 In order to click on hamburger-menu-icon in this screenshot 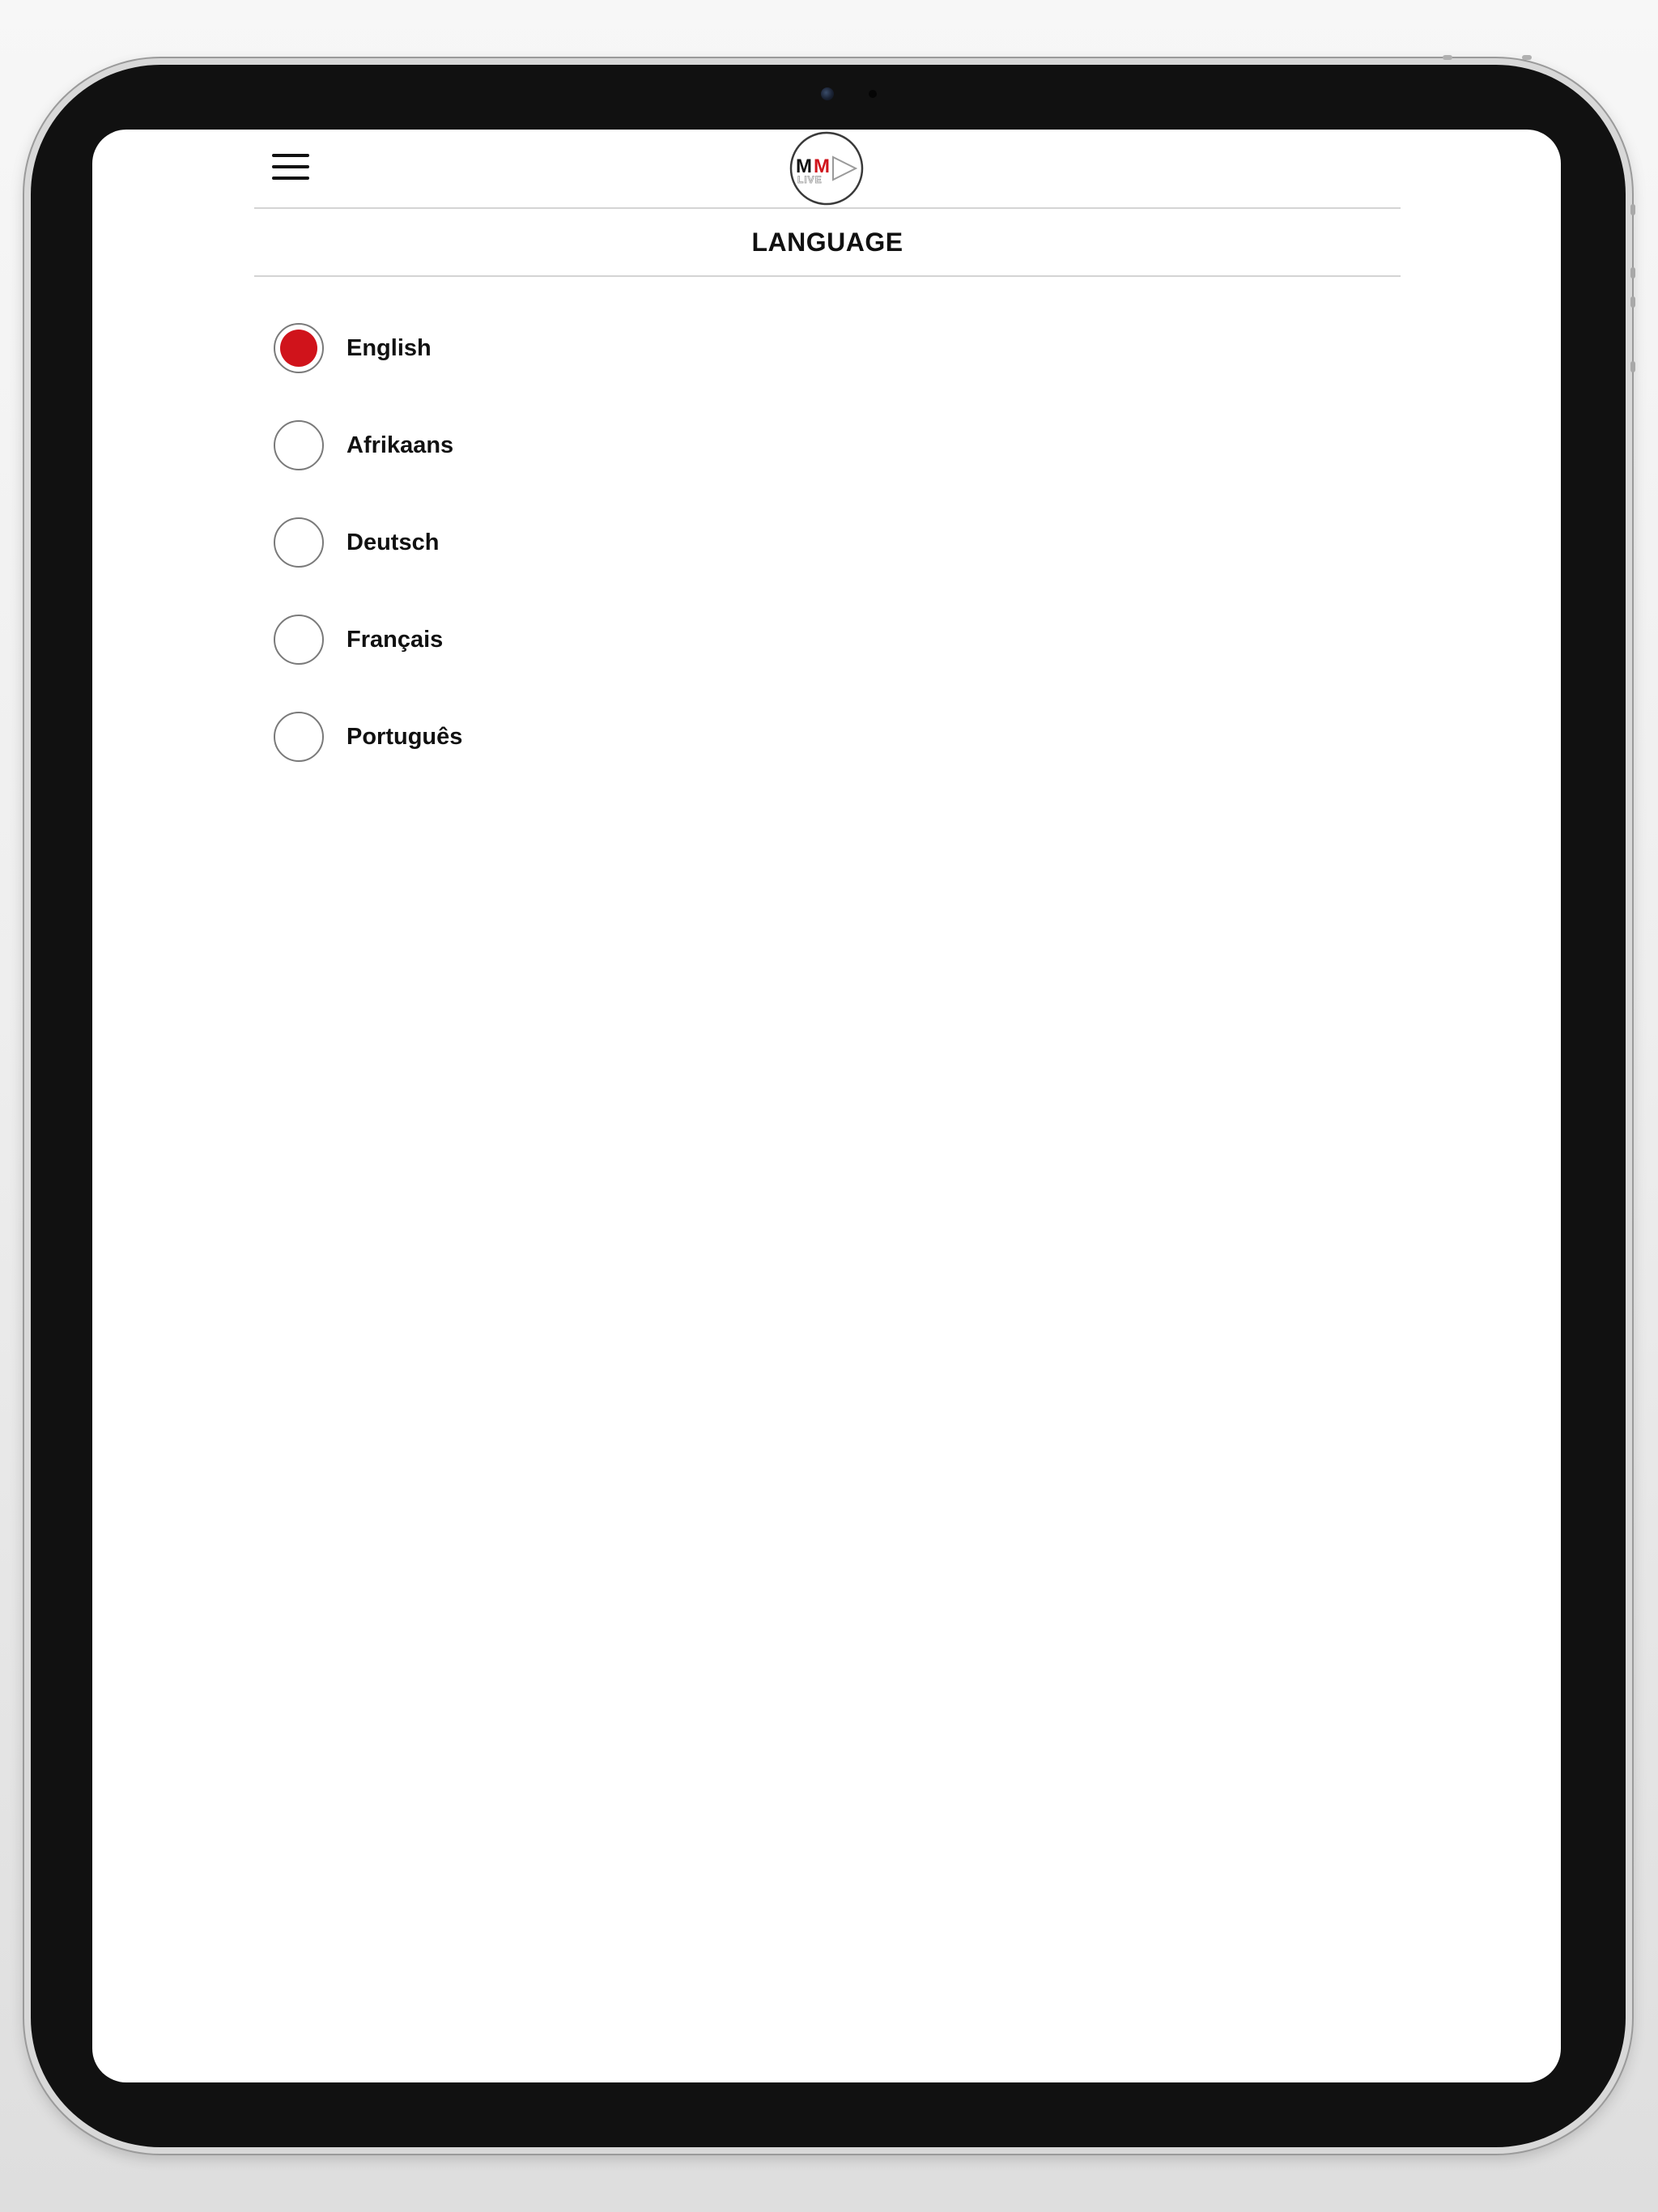, I will do `click(290, 168)`.